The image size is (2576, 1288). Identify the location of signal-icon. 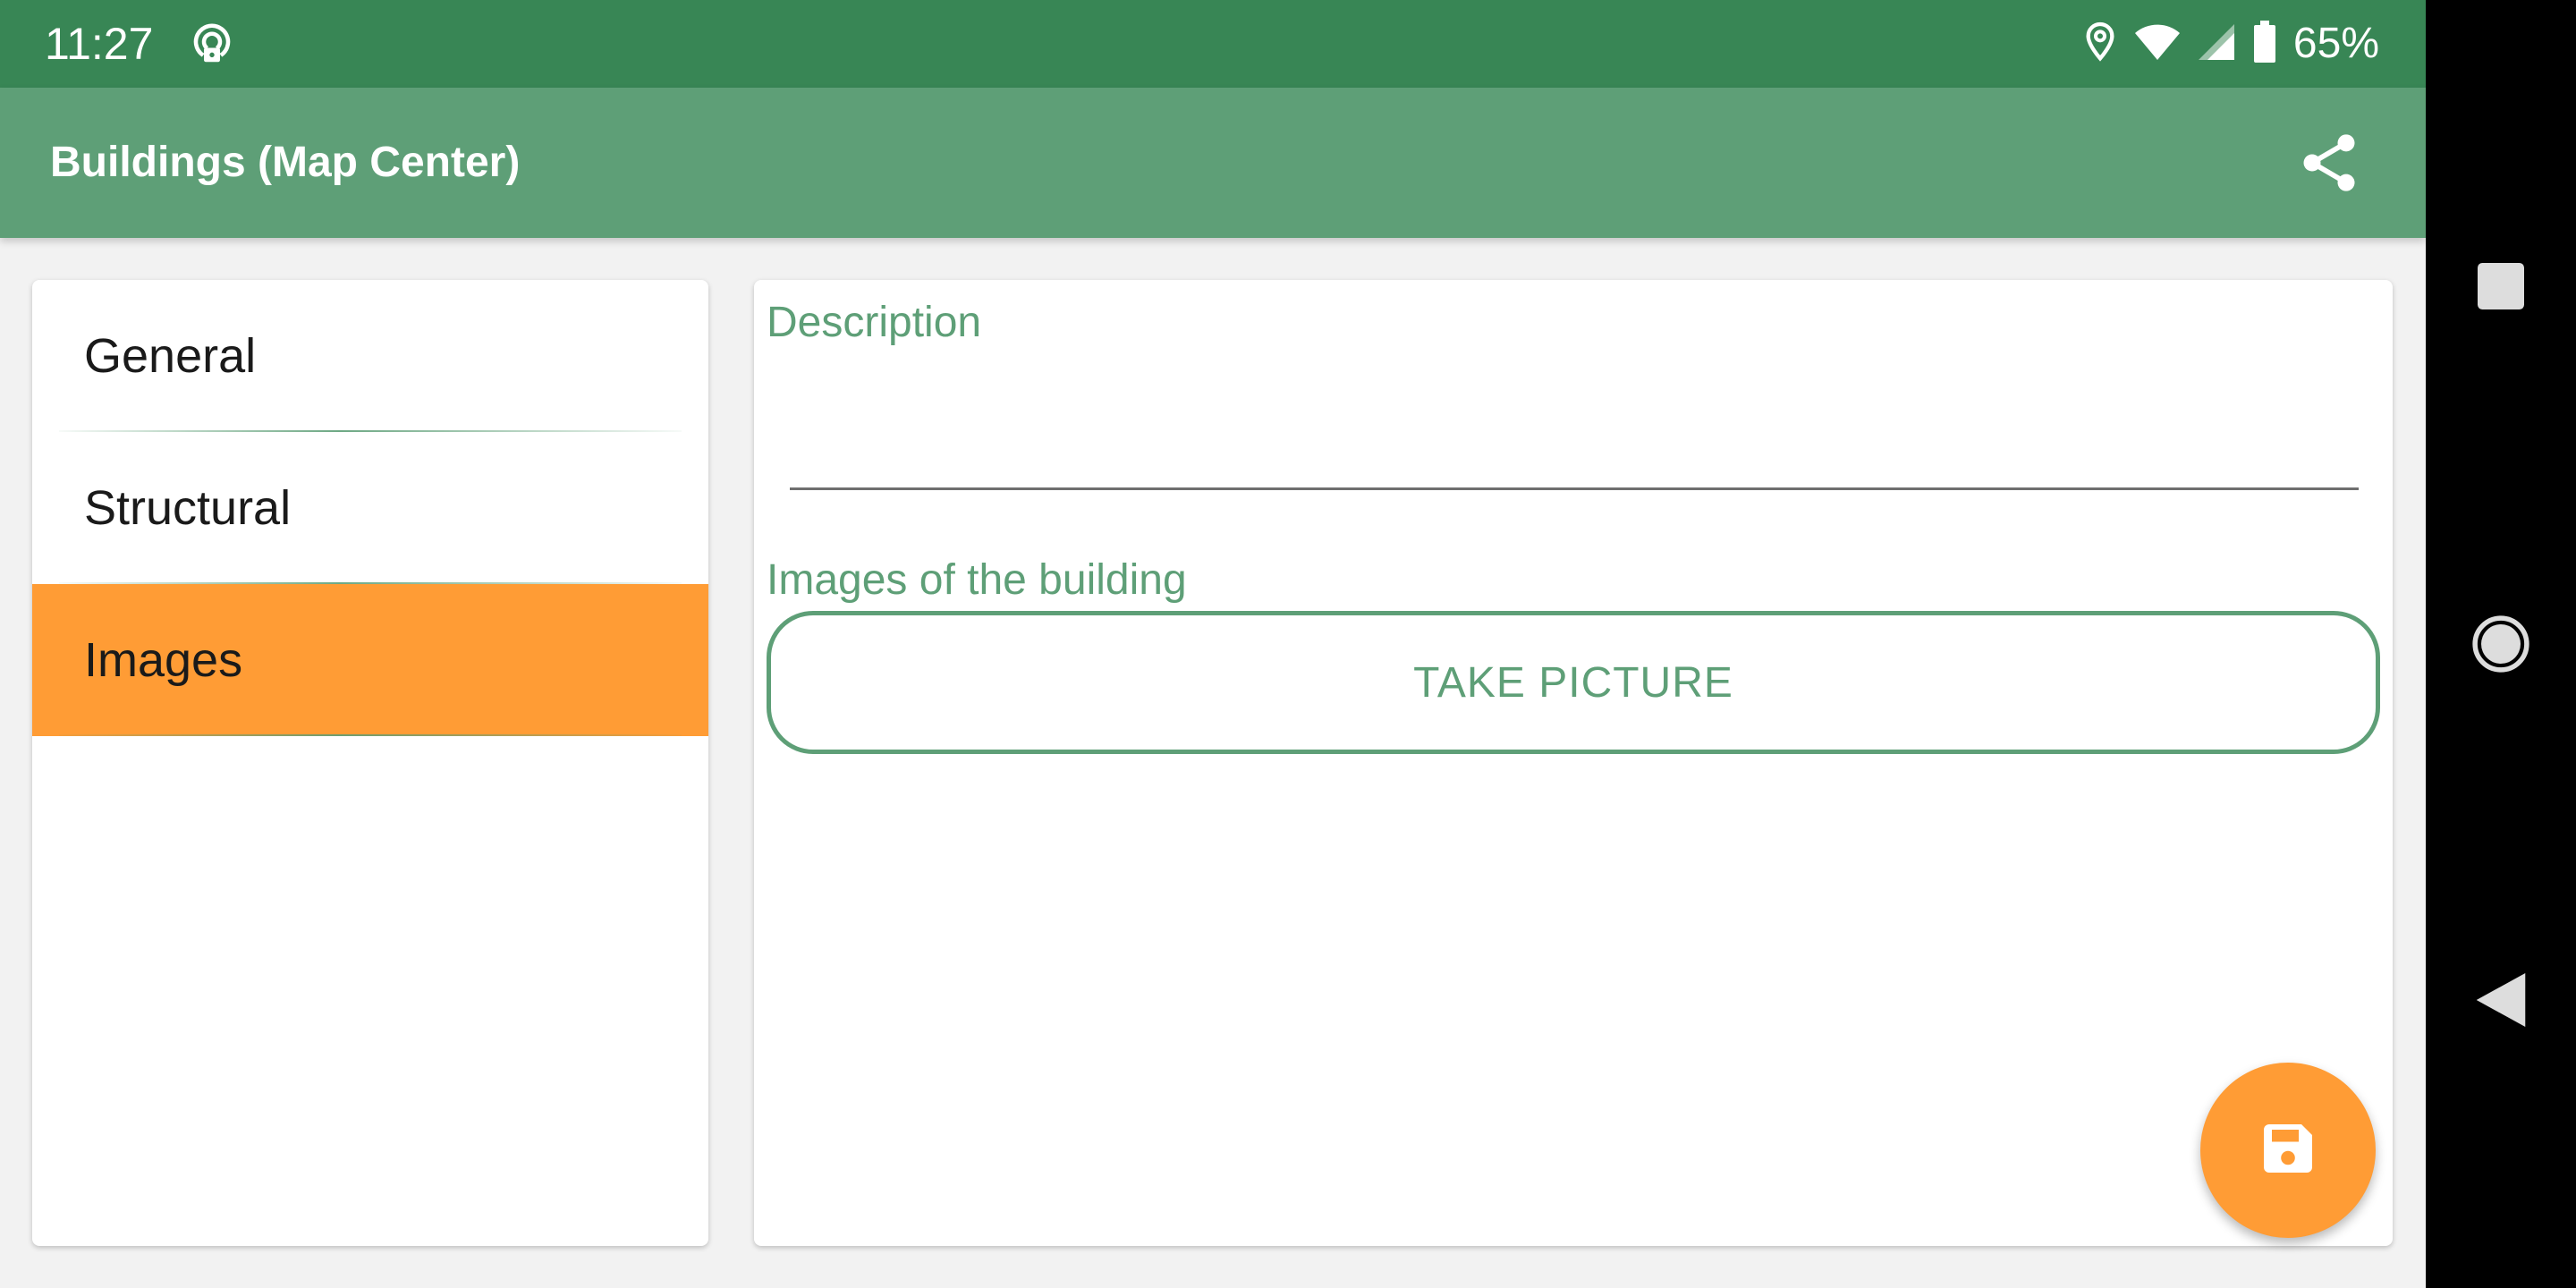
(2216, 44).